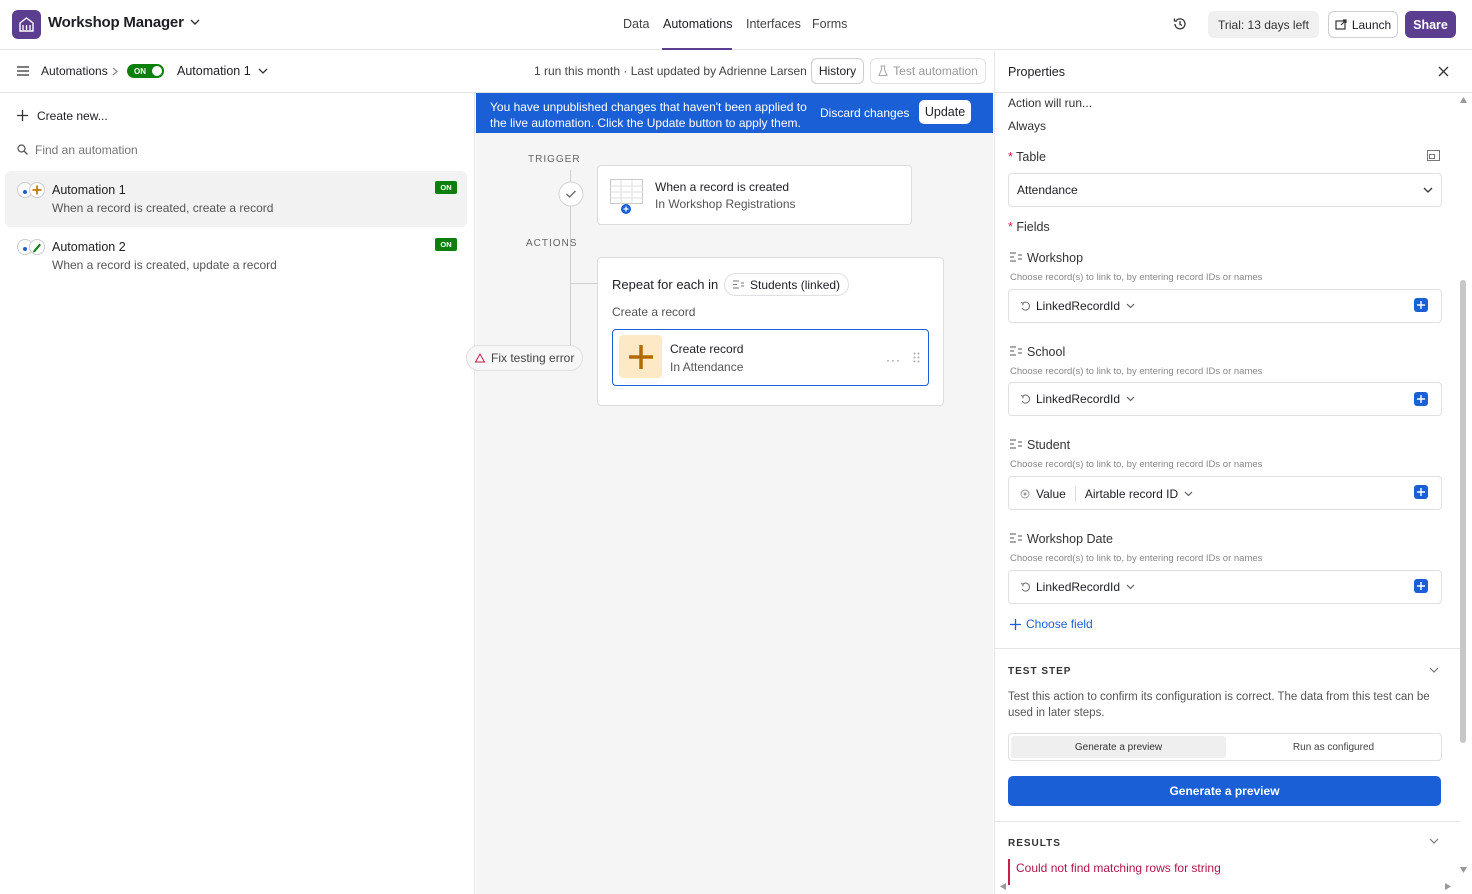 The height and width of the screenshot is (894, 1472). Describe the element at coordinates (1448, 886) in the screenshot. I see `scroll-right-arrow` at that location.